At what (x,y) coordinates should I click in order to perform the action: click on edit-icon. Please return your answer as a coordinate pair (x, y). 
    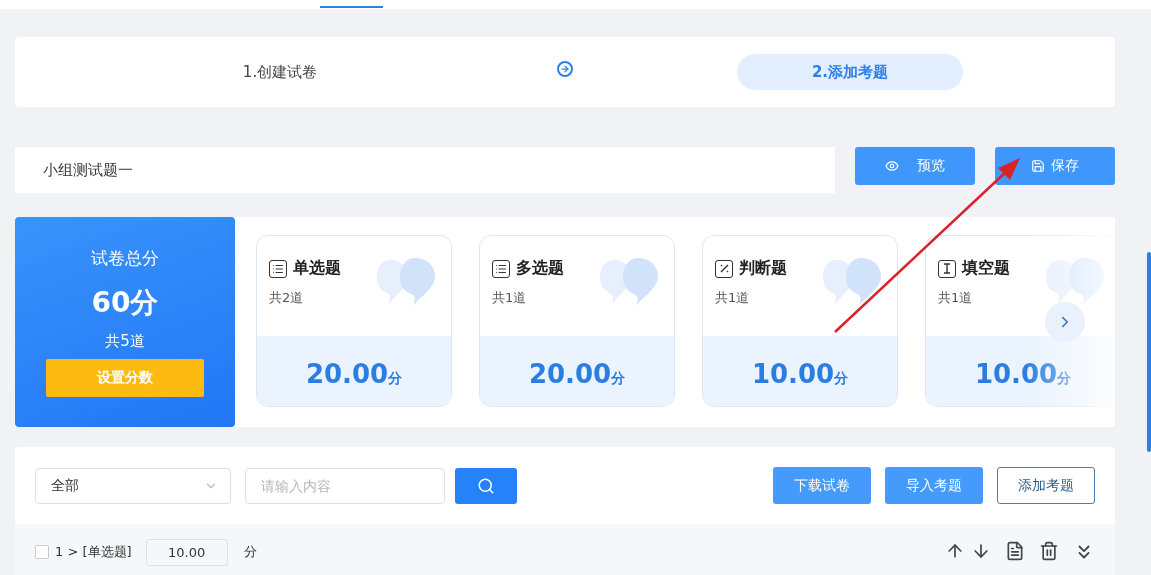
    Looking at the image, I should click on (1015, 551).